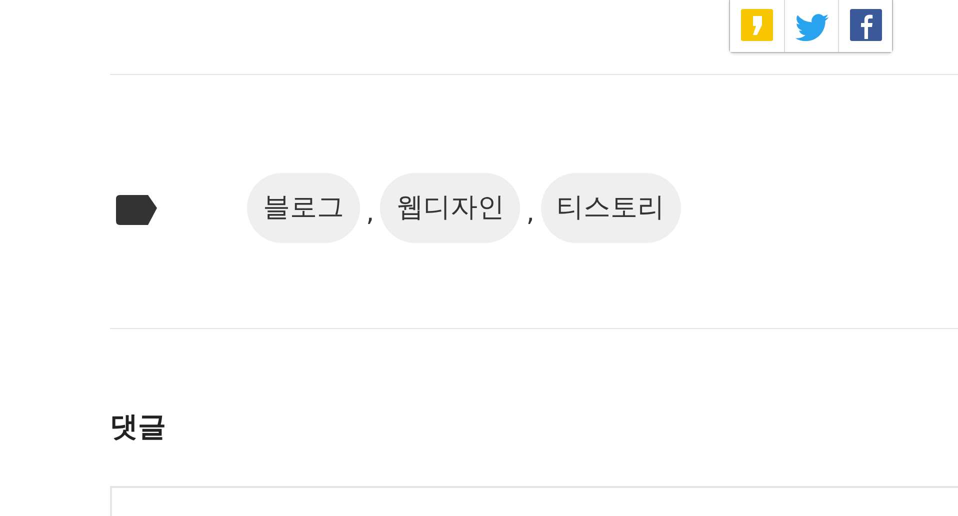 The image size is (958, 516). I want to click on bird-icon, so click(811, 28).